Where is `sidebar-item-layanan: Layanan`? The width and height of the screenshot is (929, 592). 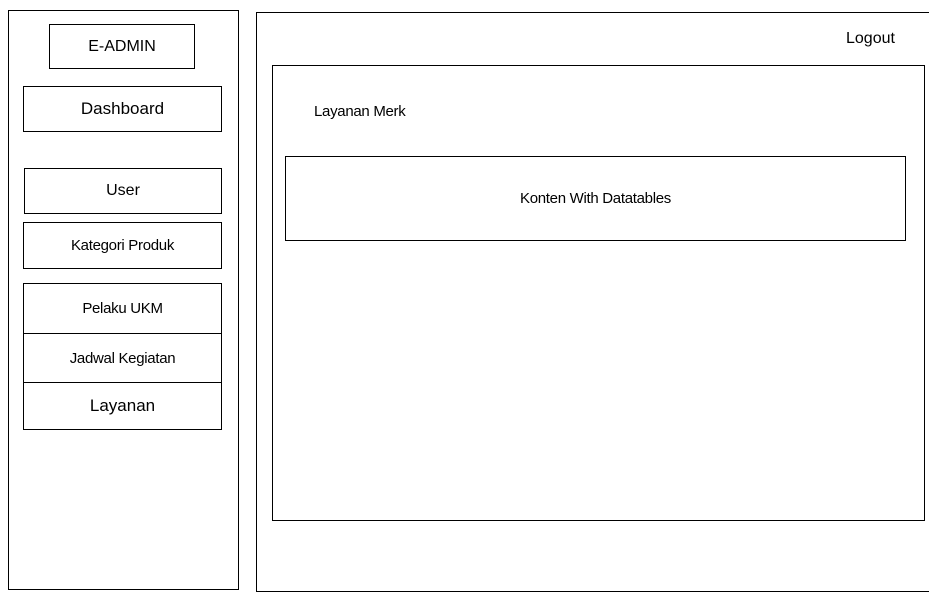
sidebar-item-layanan: Layanan is located at coordinates (122, 406).